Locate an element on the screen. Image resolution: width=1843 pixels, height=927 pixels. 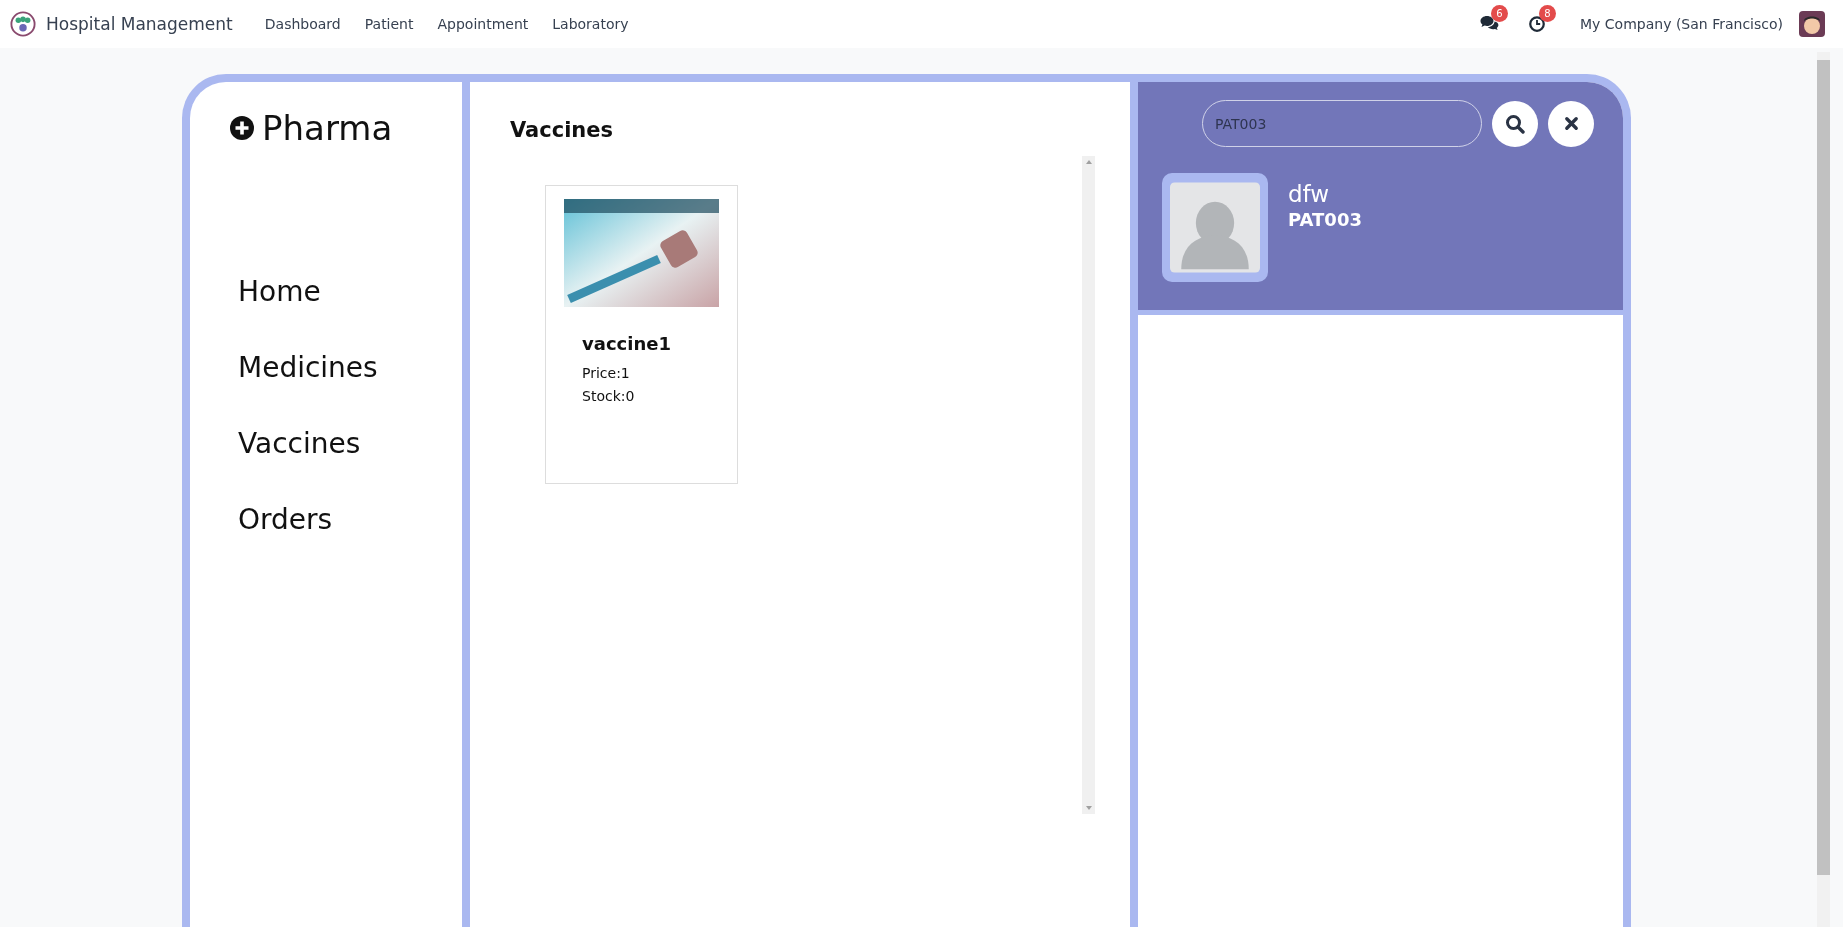
nav-menu-item: Laboratory is located at coordinates (590, 24).